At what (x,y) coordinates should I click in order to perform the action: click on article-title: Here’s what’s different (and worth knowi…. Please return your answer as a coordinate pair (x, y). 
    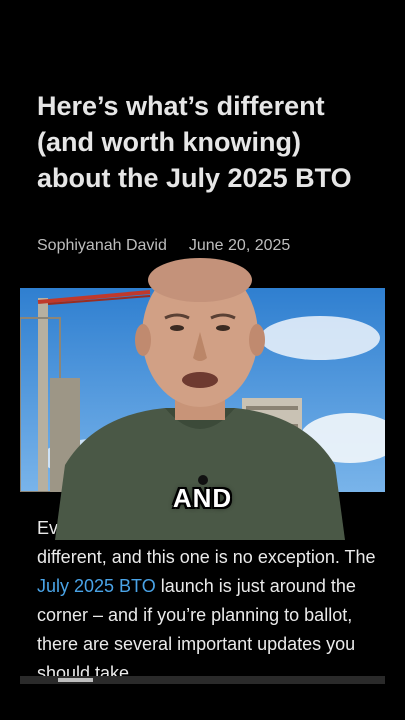
    Looking at the image, I should click on (194, 142).